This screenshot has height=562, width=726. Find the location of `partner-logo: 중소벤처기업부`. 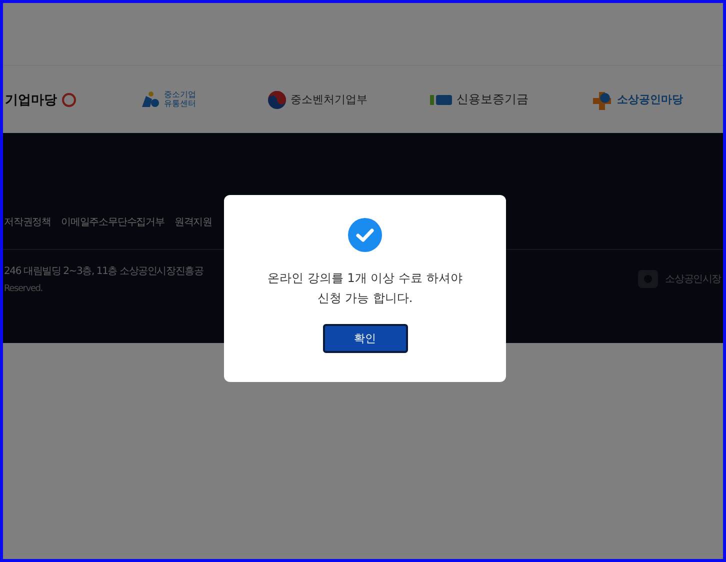

partner-logo: 중소벤처기업부 is located at coordinates (317, 100).